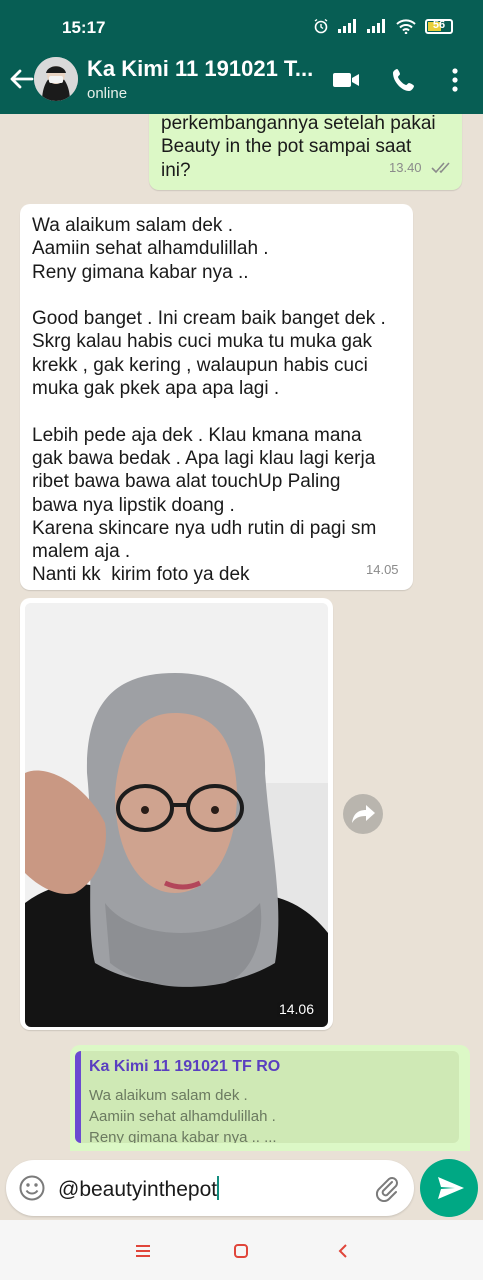 The image size is (483, 1280). What do you see at coordinates (382, 569) in the screenshot?
I see `message-time: 14.05` at bounding box center [382, 569].